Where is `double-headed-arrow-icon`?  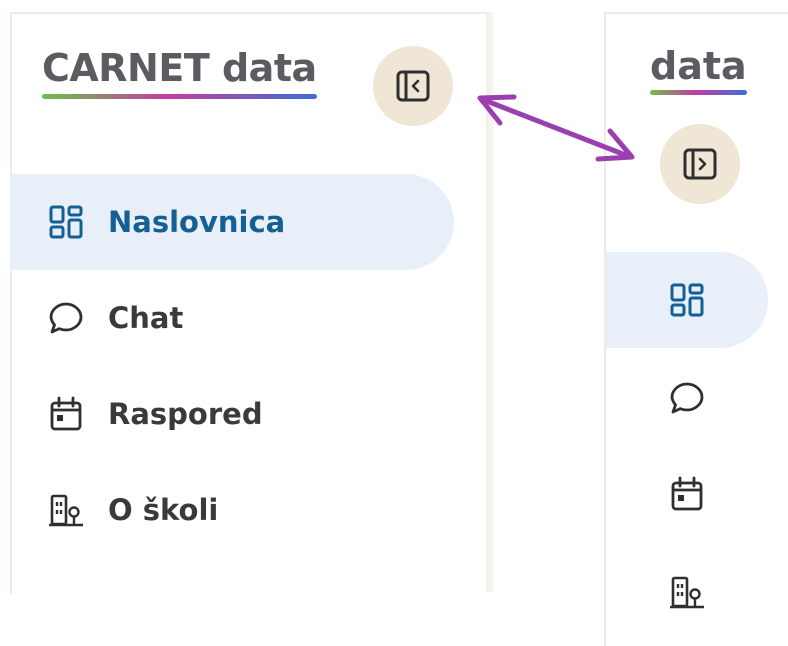
double-headed-arrow-icon is located at coordinates (556, 128).